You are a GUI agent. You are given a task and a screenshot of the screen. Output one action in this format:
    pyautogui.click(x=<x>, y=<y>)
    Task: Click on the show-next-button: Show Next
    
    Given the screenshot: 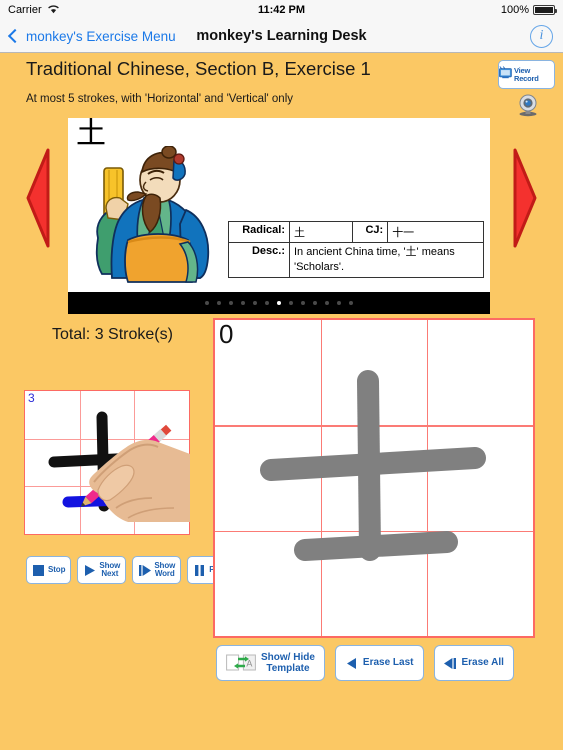 What is the action you would take?
    pyautogui.click(x=102, y=570)
    